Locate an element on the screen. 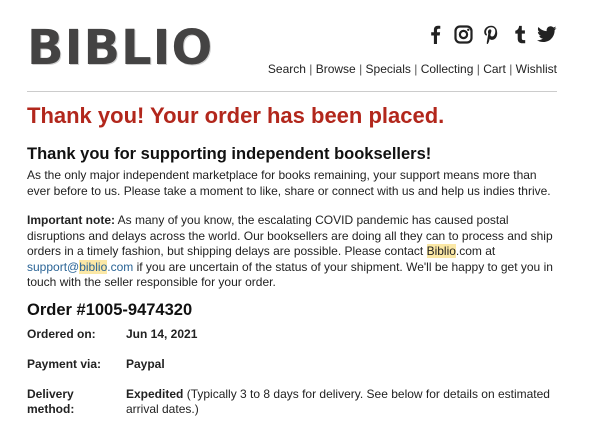  nav-cart: Cart is located at coordinates (494, 69).